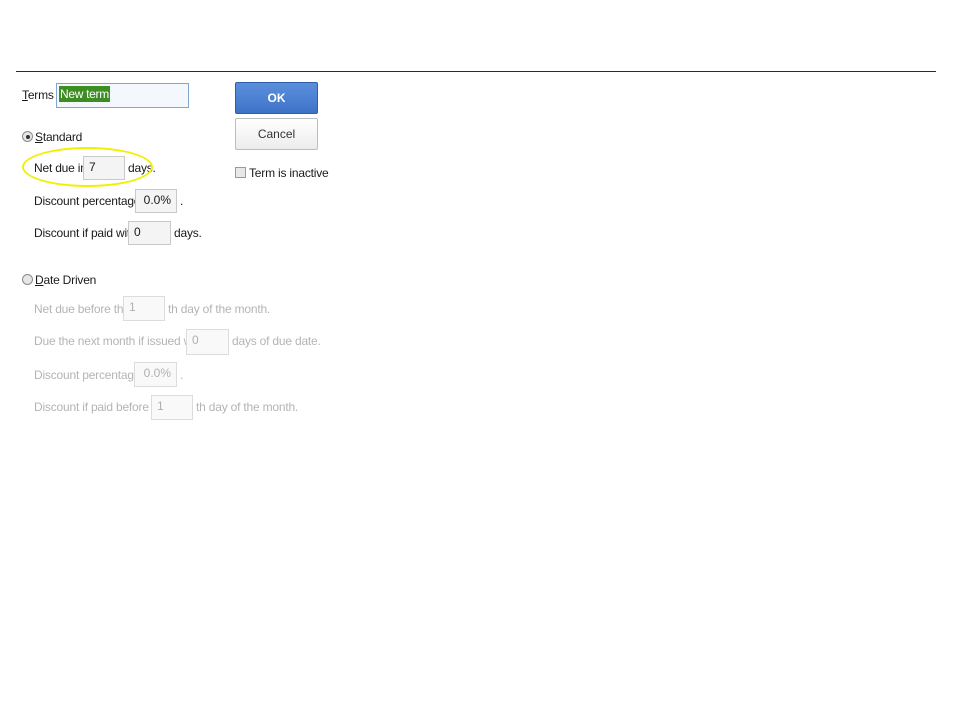  What do you see at coordinates (66, 280) in the screenshot?
I see `date-driven-radio-label: Date Driven` at bounding box center [66, 280].